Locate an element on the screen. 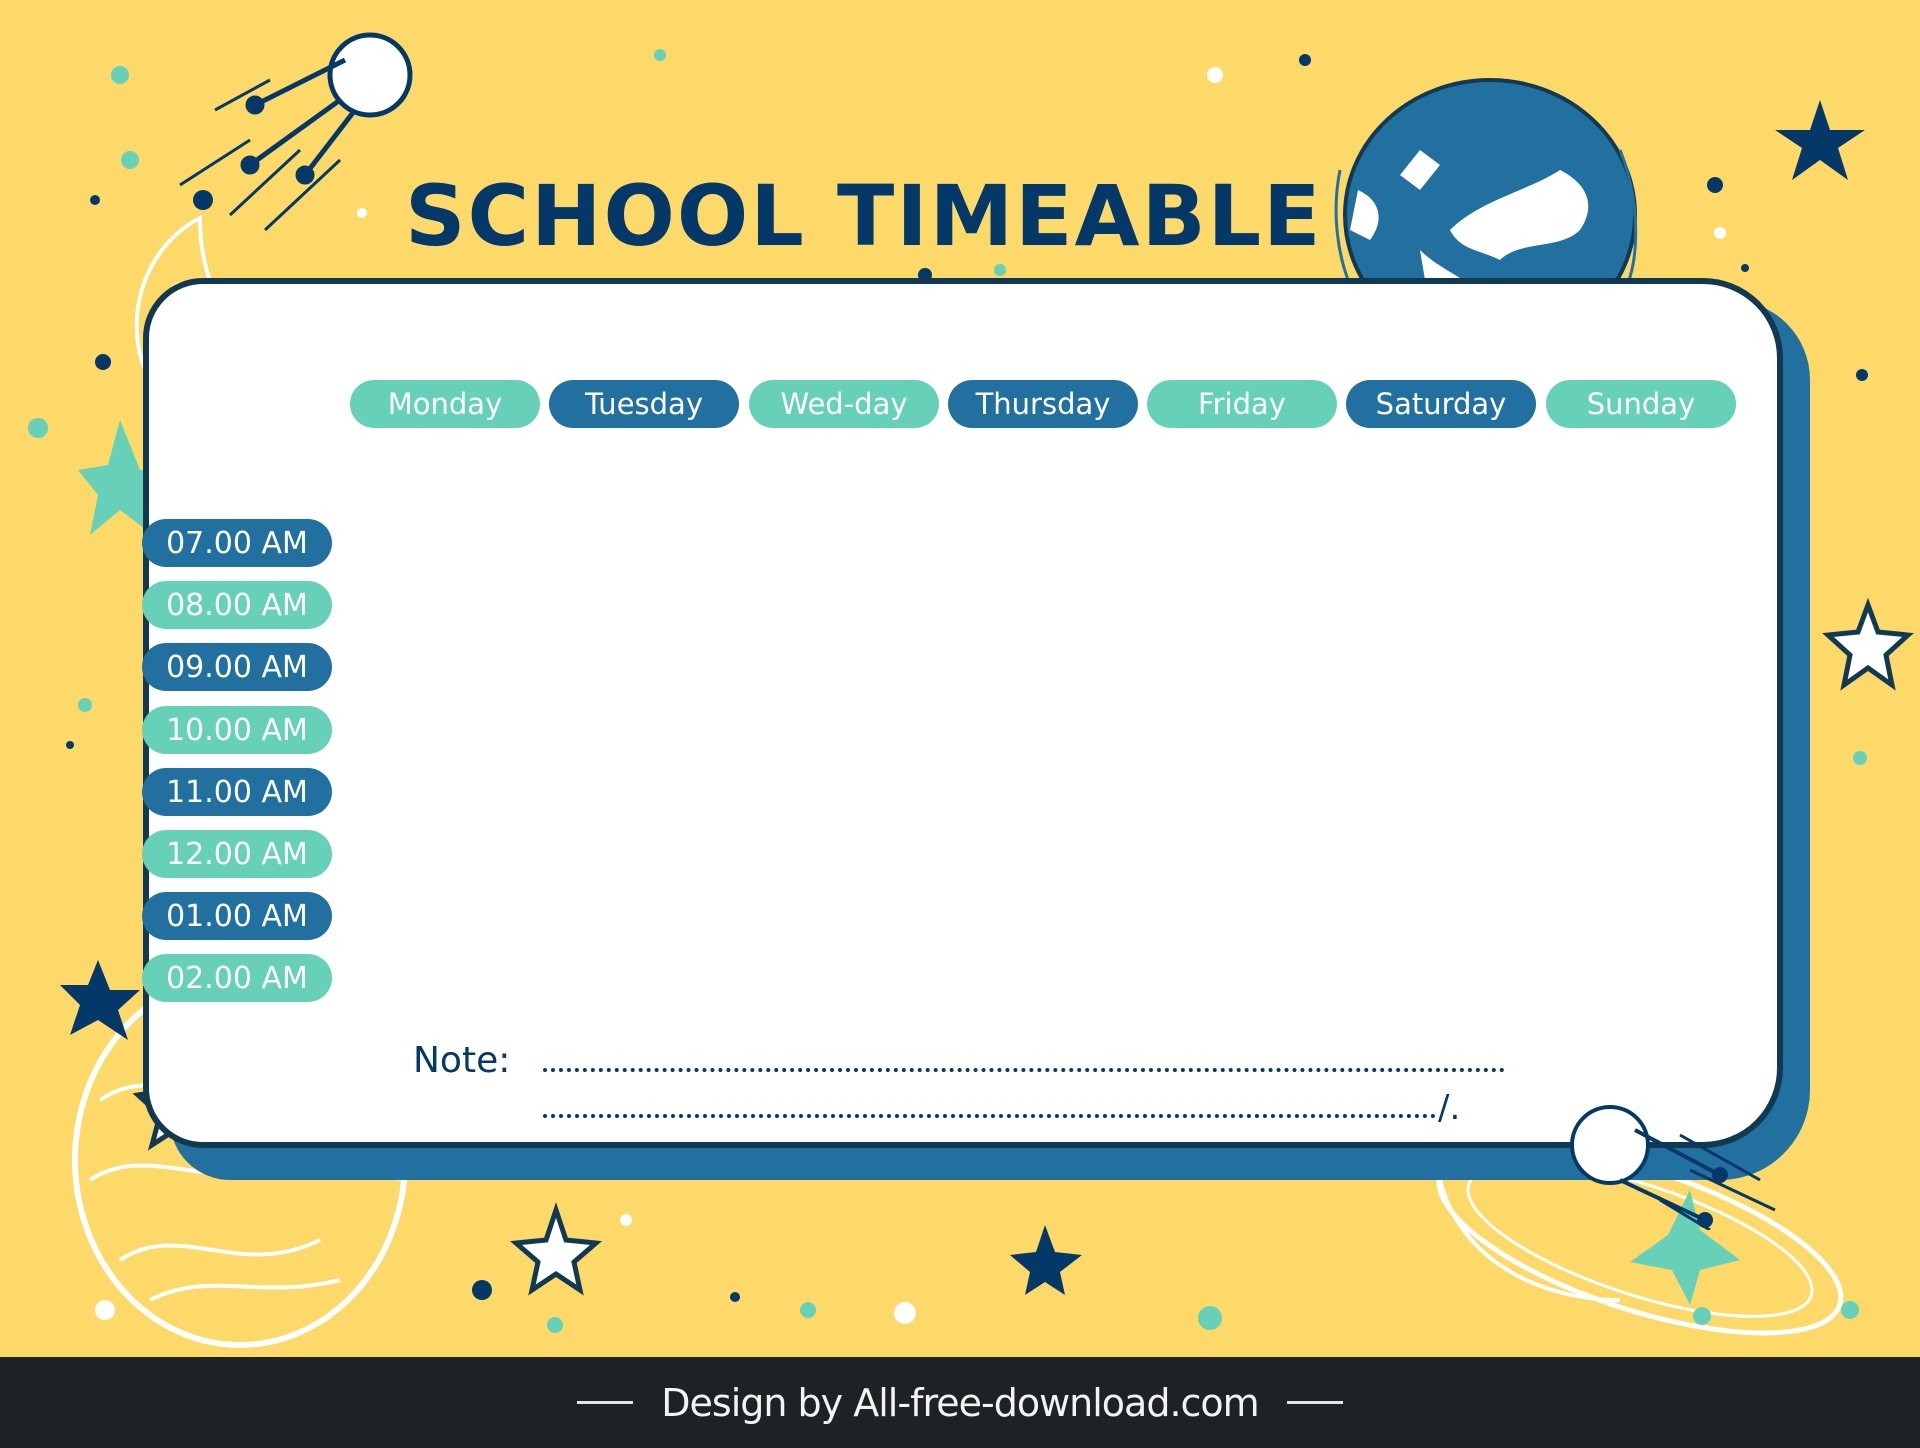 The image size is (1920, 1448). time-label: 11.00 AM is located at coordinates (237, 792).